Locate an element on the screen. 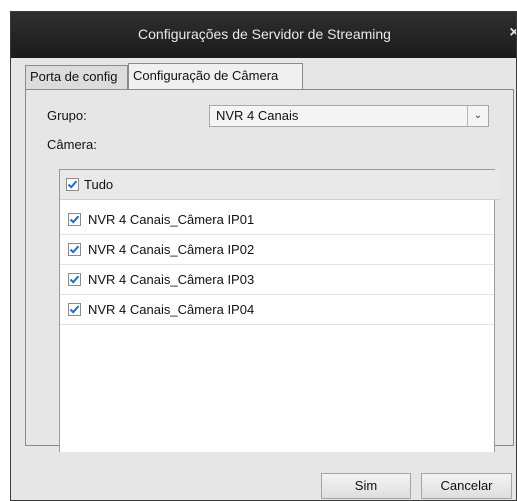 The image size is (517, 501). title-bar: Configurações de Servidor de Streaming × is located at coordinates (263, 35).